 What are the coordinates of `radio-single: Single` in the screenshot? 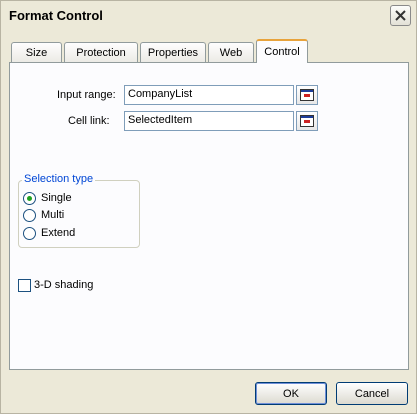 It's located at (47, 198).